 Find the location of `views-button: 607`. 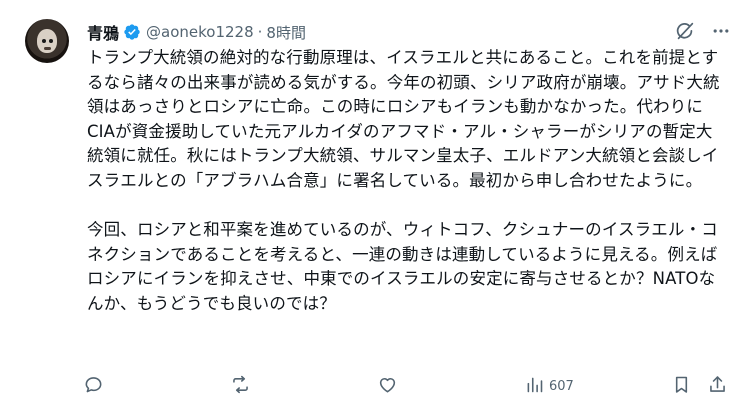

views-button: 607 is located at coordinates (549, 386).